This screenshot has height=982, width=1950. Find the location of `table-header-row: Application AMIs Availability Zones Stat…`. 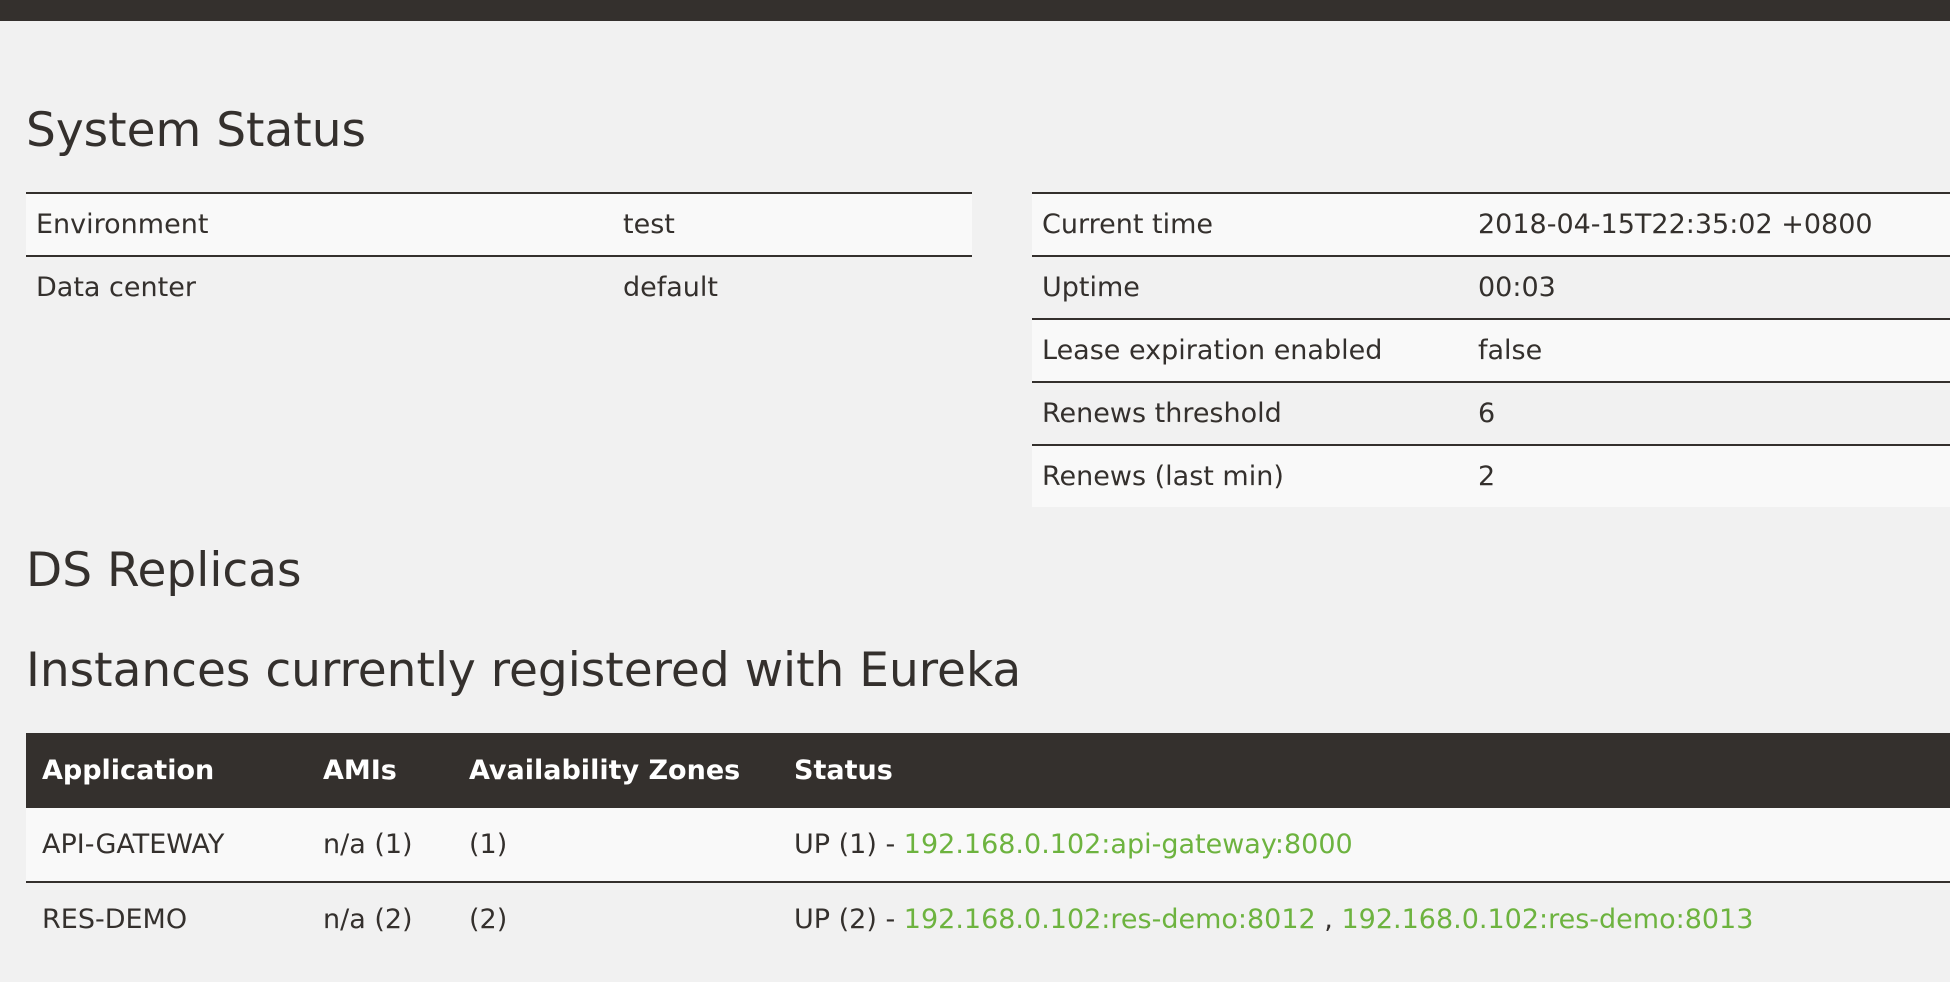

table-header-row: Application AMIs Availability Zones Stat… is located at coordinates (988, 770).